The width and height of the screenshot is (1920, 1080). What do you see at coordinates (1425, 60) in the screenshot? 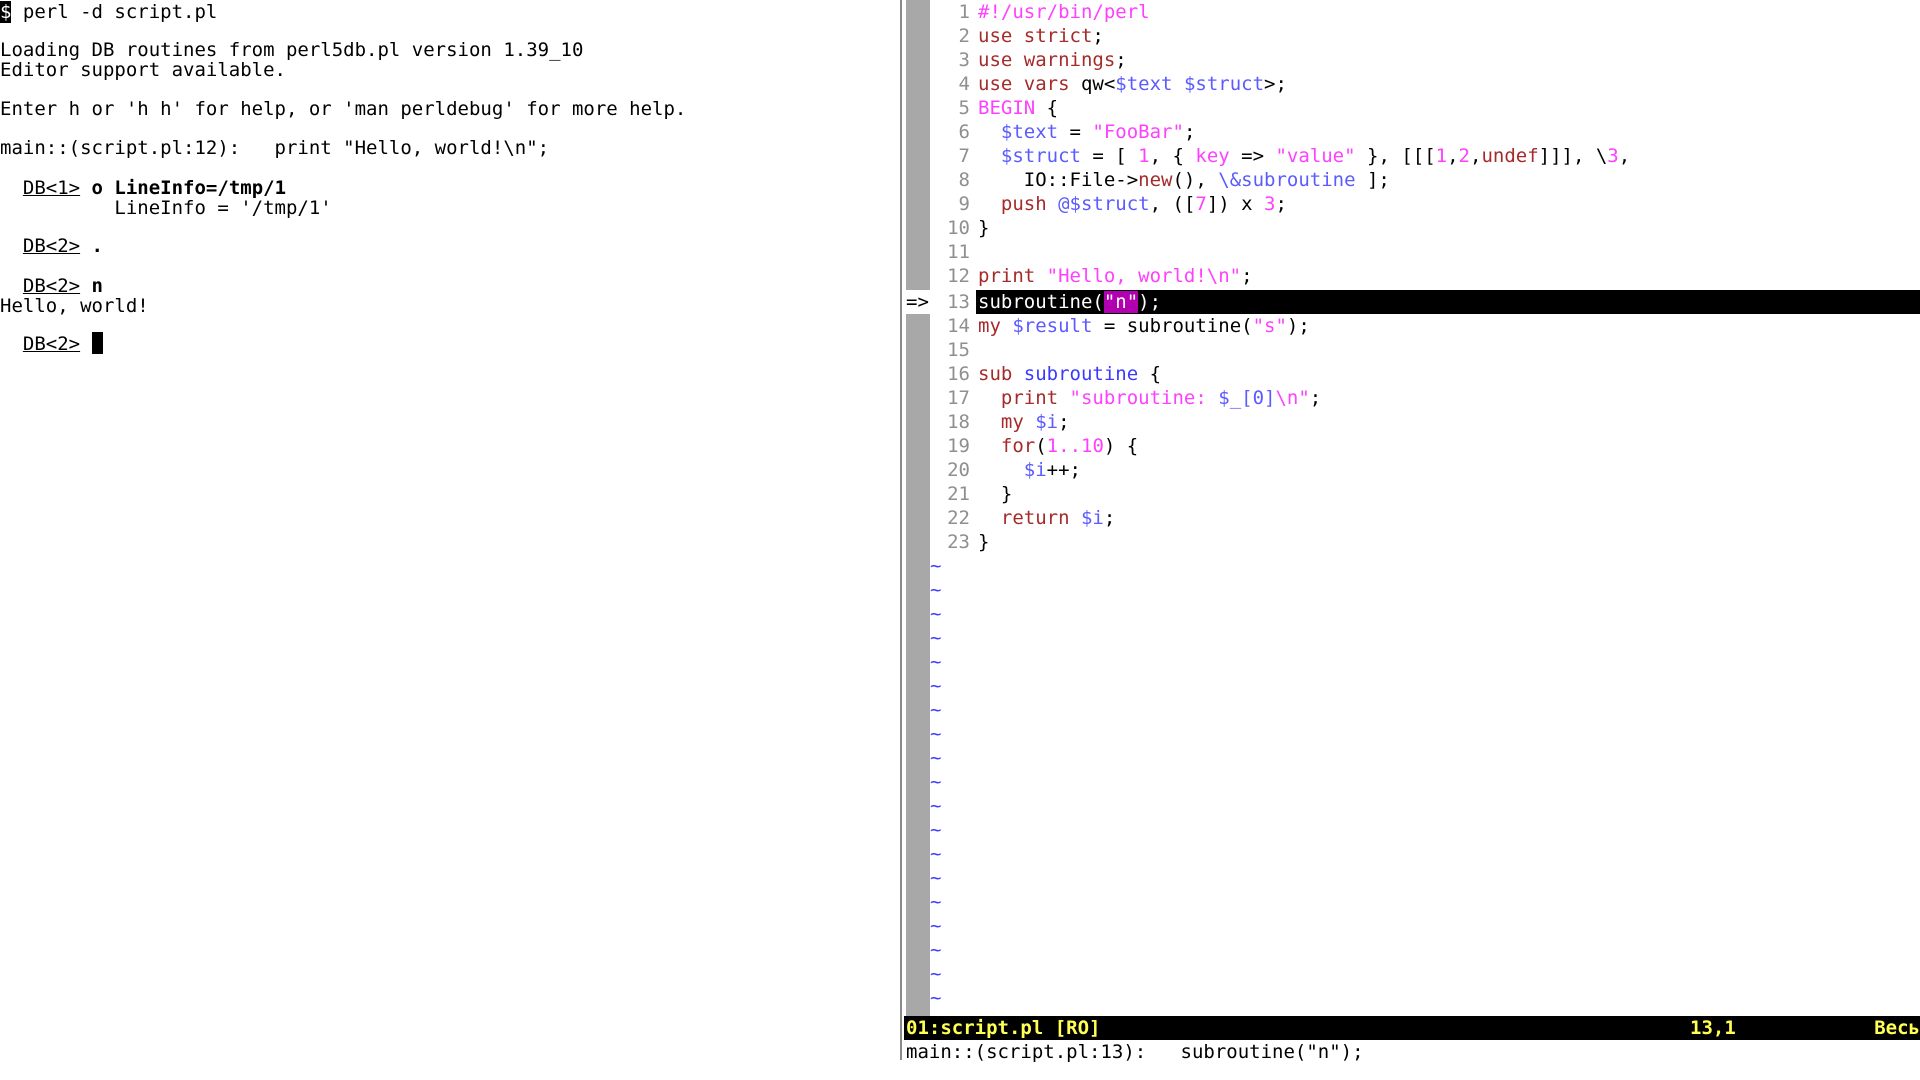
I see `code-line: 3 use warnings;` at bounding box center [1425, 60].